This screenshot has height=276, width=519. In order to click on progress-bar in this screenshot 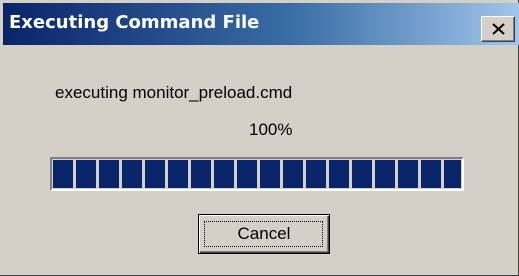, I will do `click(257, 174)`.